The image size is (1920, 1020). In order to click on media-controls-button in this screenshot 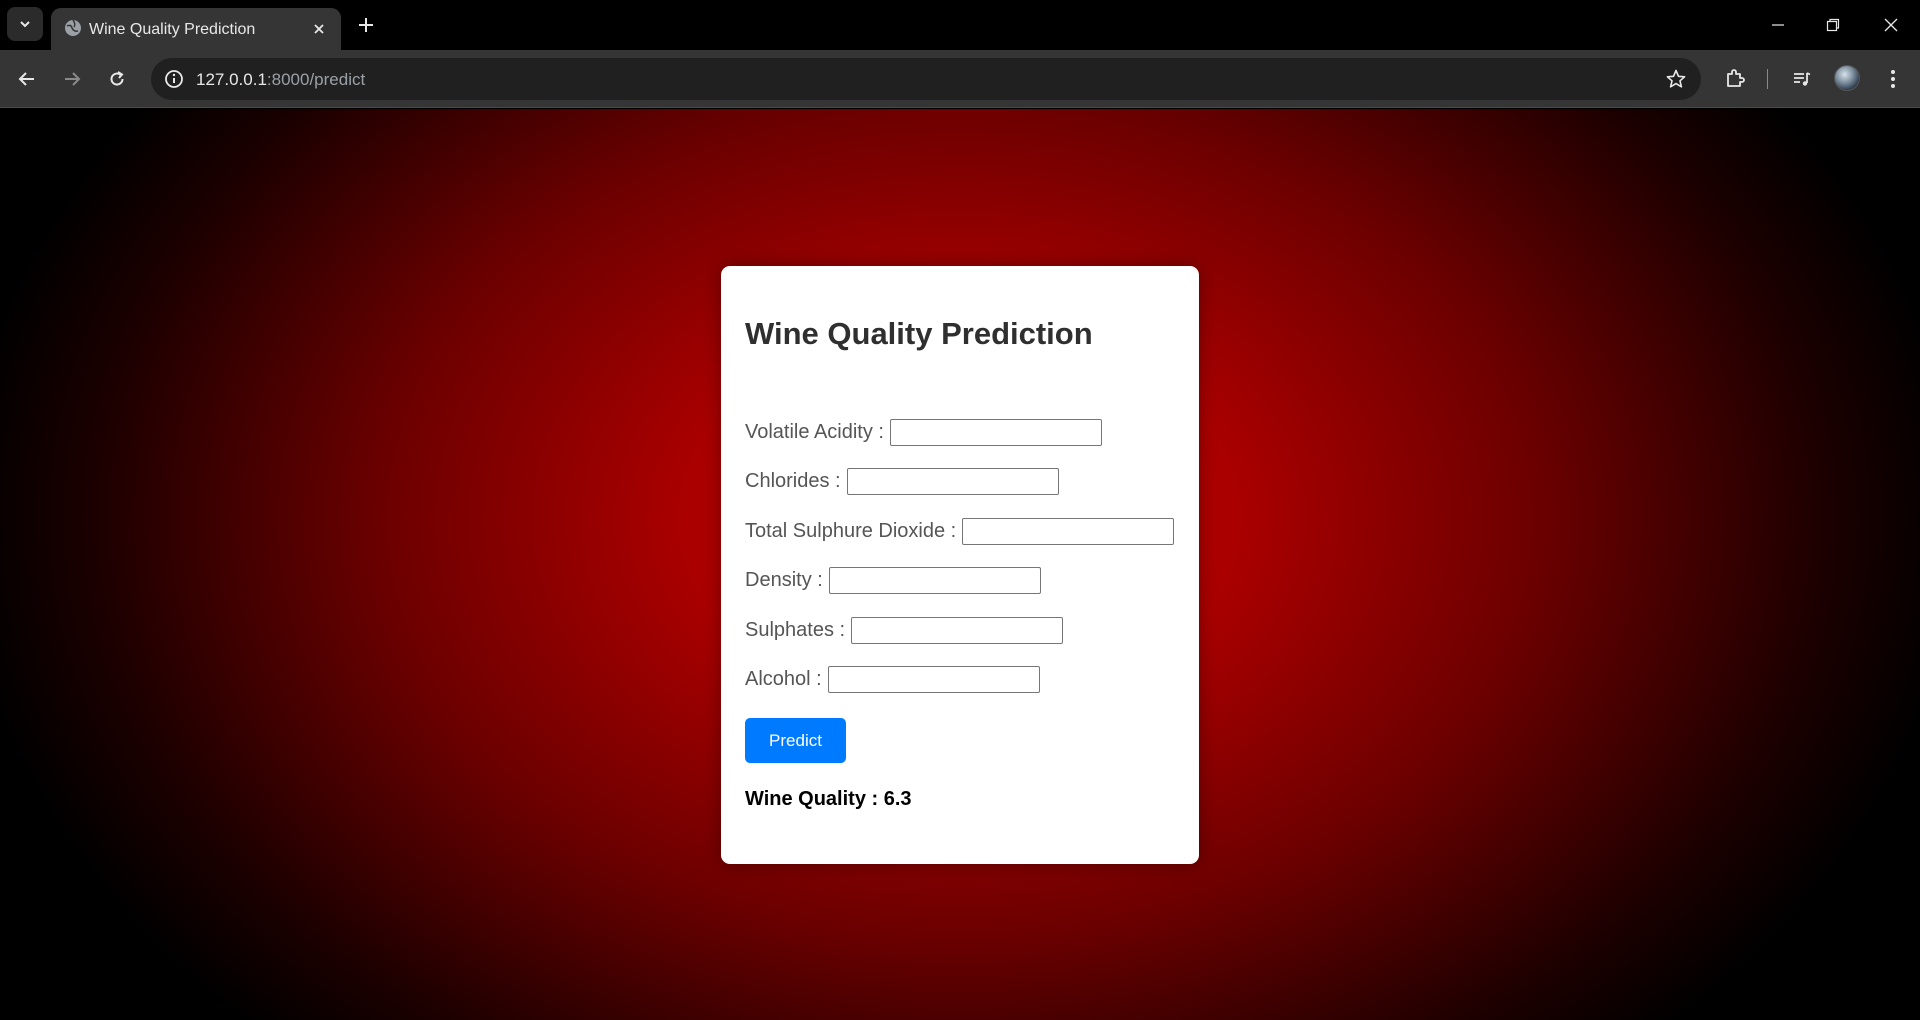, I will do `click(1802, 79)`.